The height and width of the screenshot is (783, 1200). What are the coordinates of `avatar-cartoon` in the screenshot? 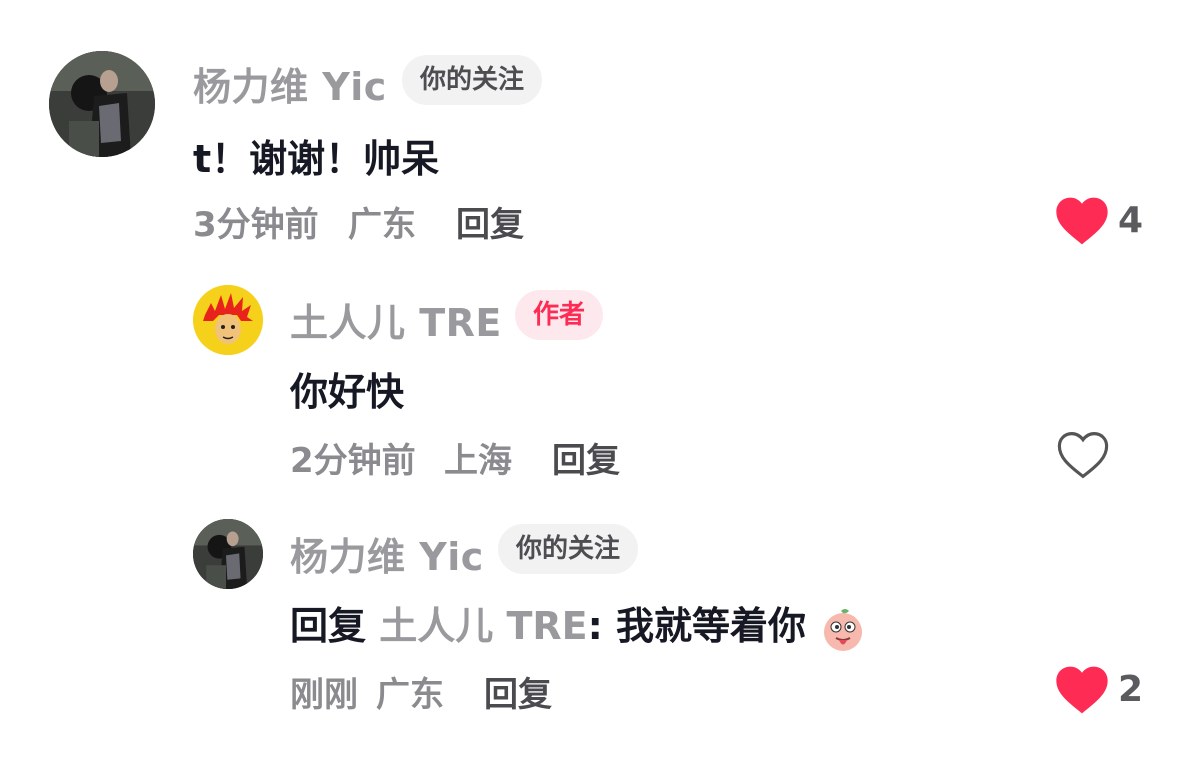 It's located at (228, 320).